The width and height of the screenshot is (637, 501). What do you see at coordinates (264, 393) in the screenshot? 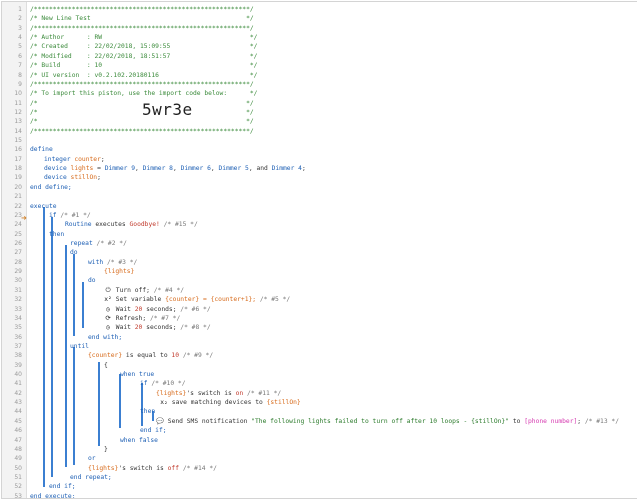
I see `statement-id: /* #11 */` at bounding box center [264, 393].